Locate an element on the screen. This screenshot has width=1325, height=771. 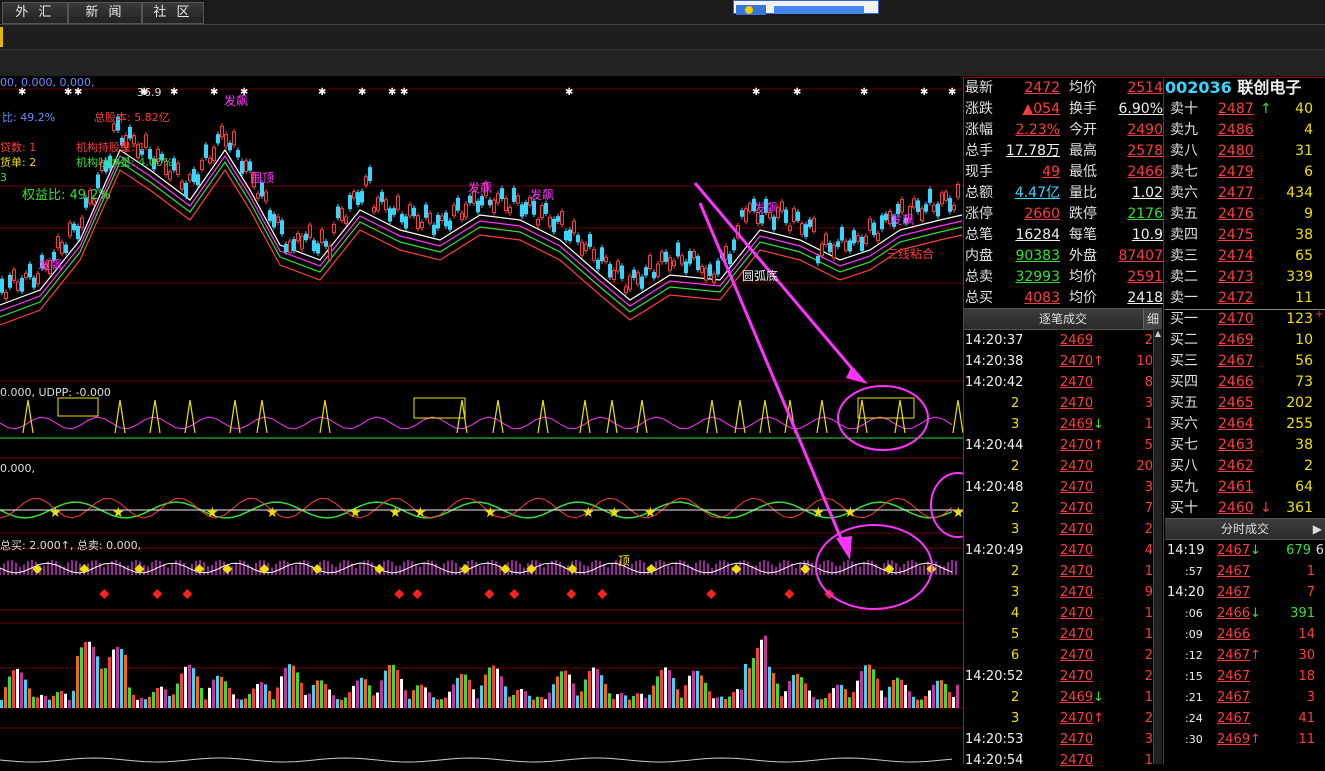
minute-panel-title: 分时成交 is located at coordinates (1244, 529).